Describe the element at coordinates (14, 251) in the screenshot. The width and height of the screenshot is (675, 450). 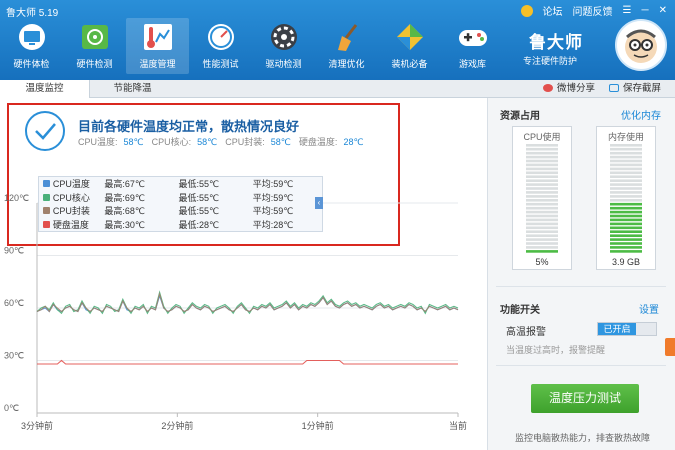
I see `y-tick-label: 90℃` at that location.